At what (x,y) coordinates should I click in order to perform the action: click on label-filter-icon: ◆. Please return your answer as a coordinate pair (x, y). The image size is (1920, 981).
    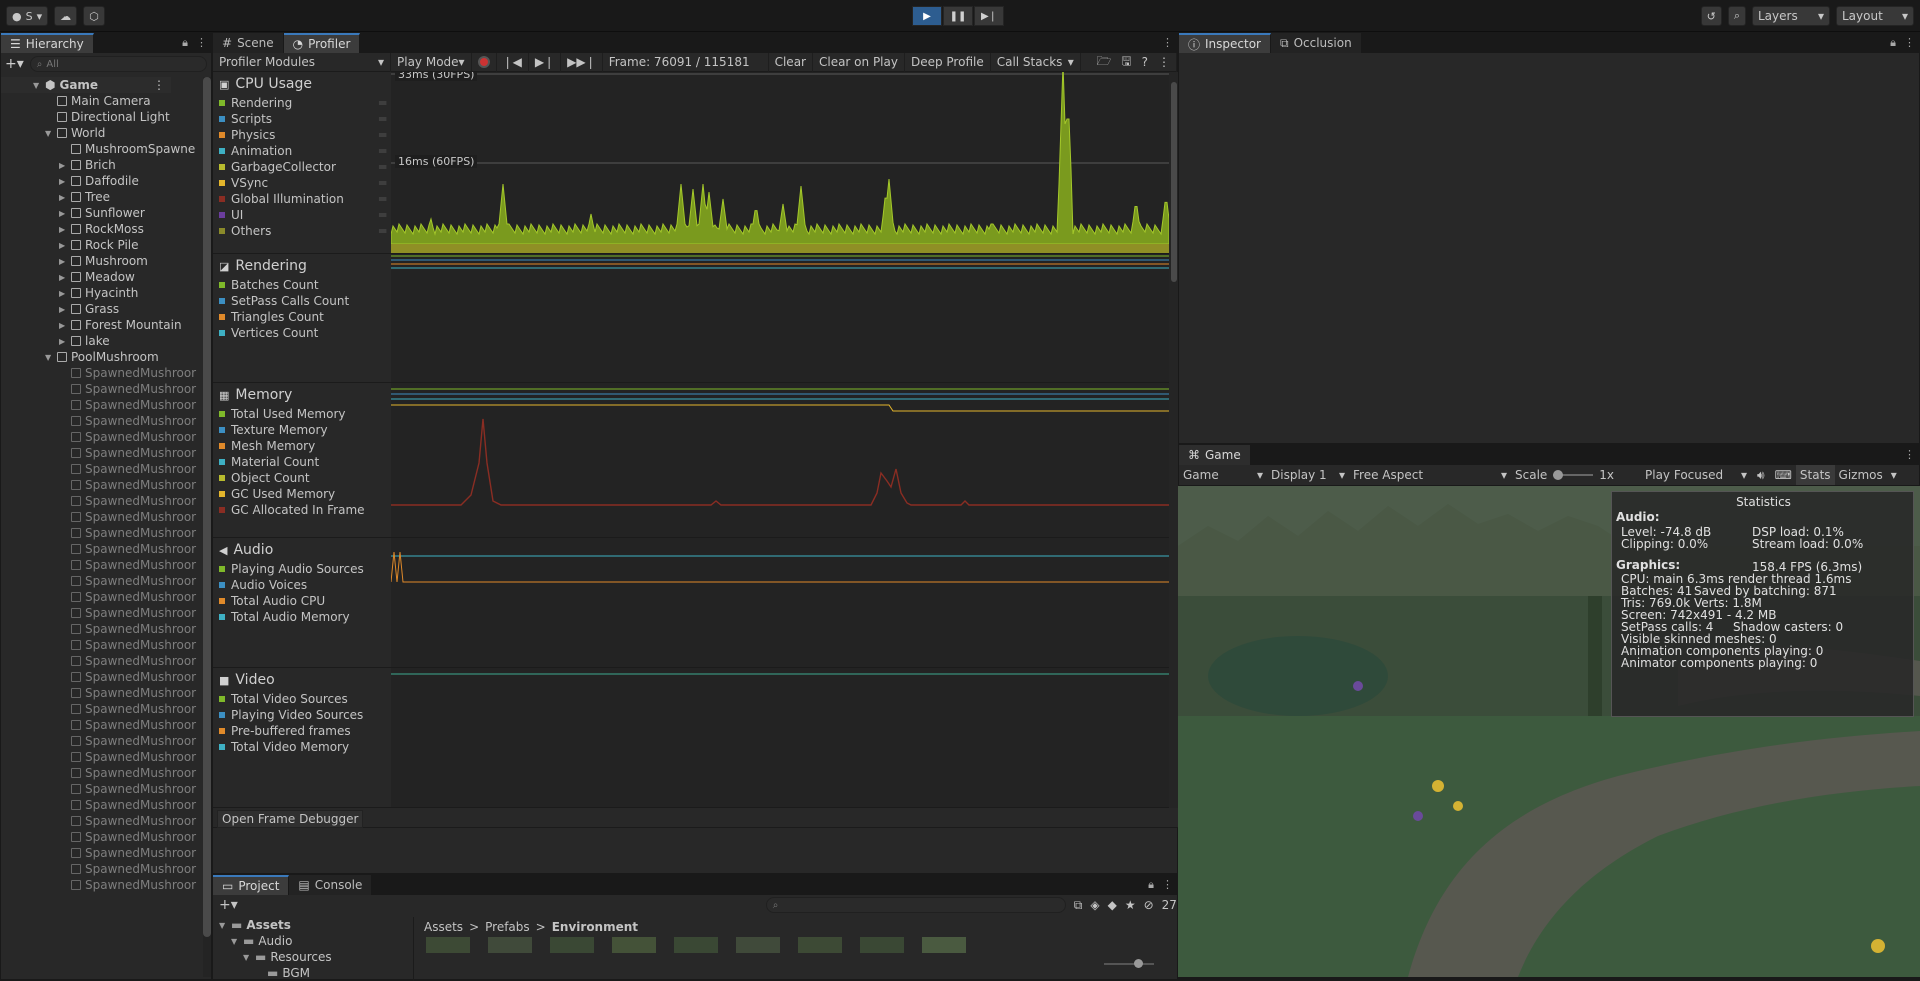
    Looking at the image, I should click on (1112, 905).